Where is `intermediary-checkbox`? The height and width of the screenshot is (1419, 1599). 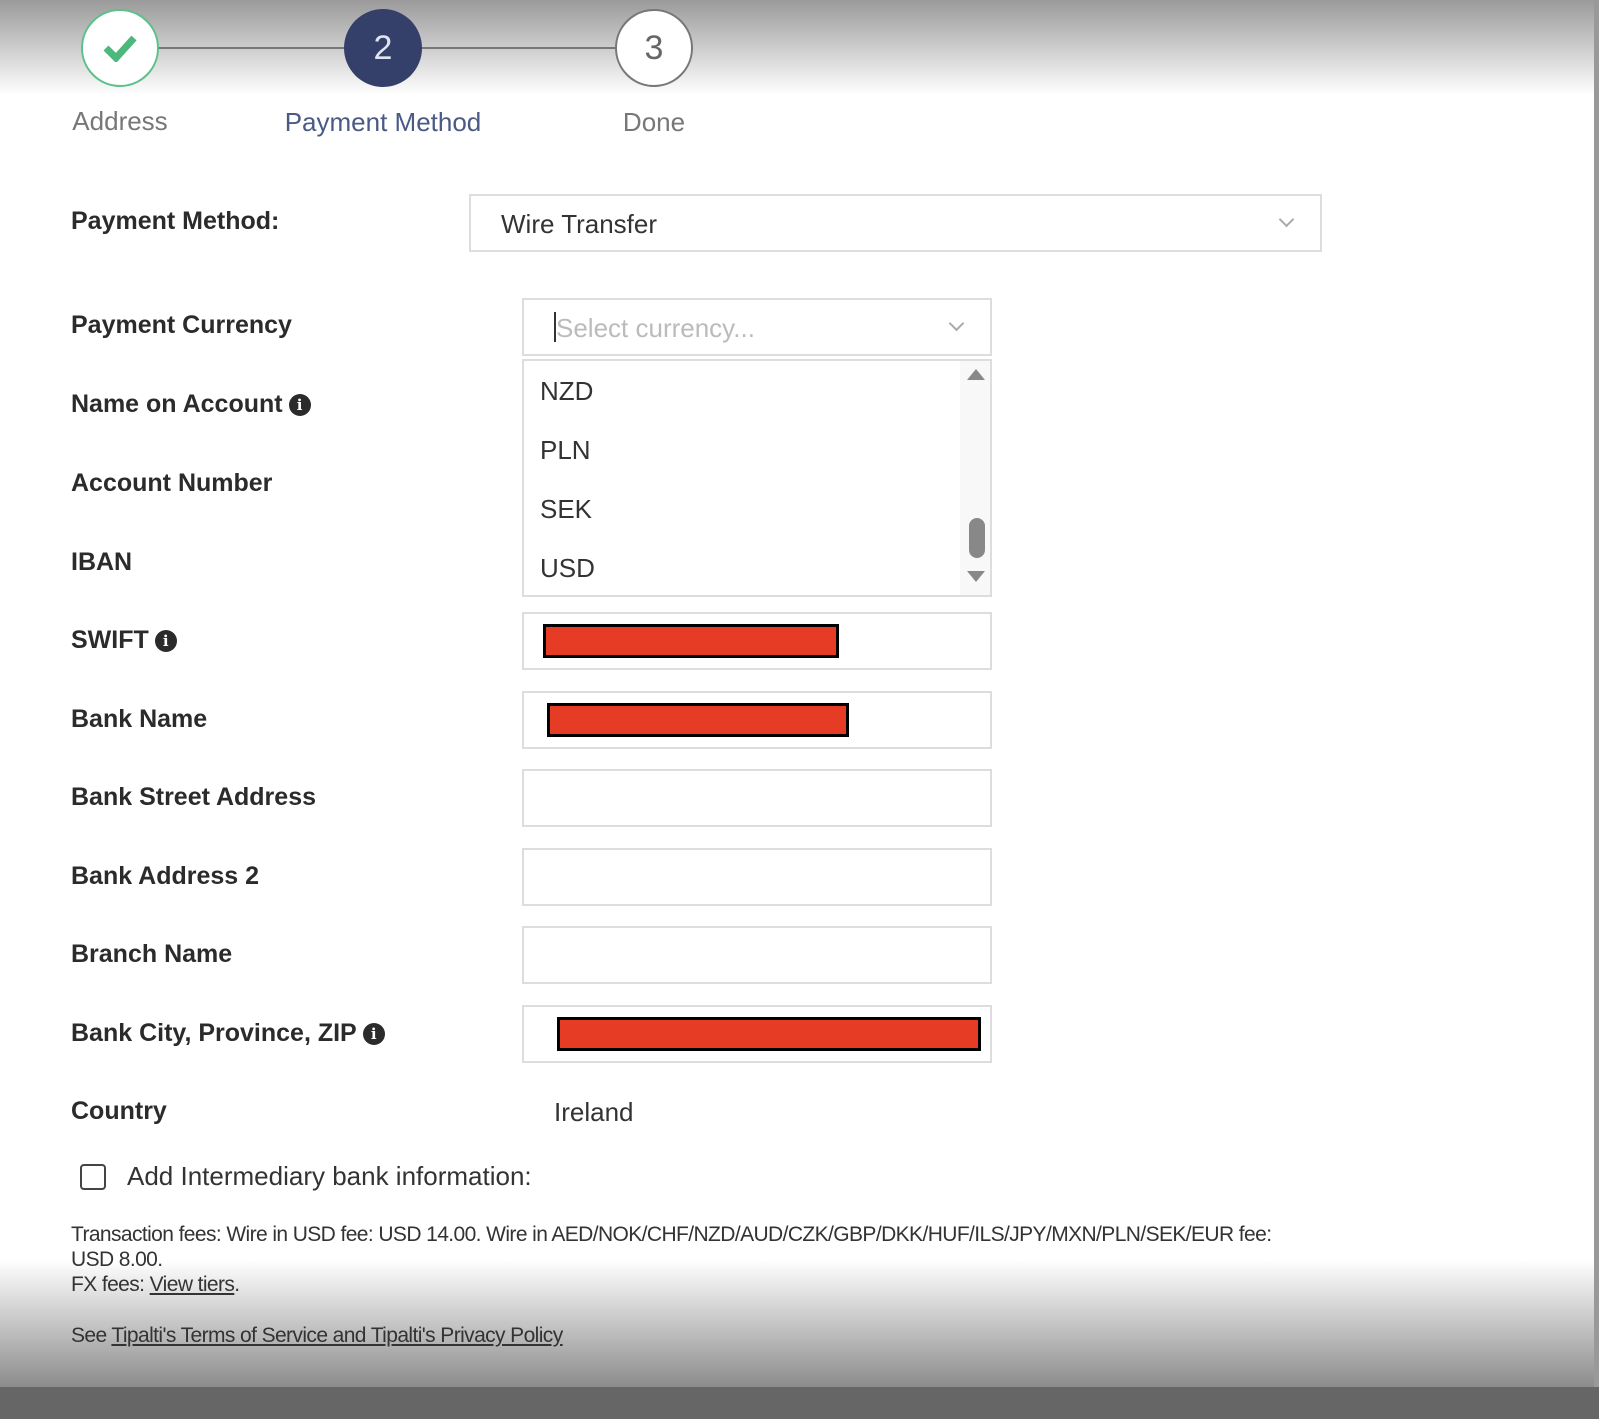
intermediary-checkbox is located at coordinates (93, 1177).